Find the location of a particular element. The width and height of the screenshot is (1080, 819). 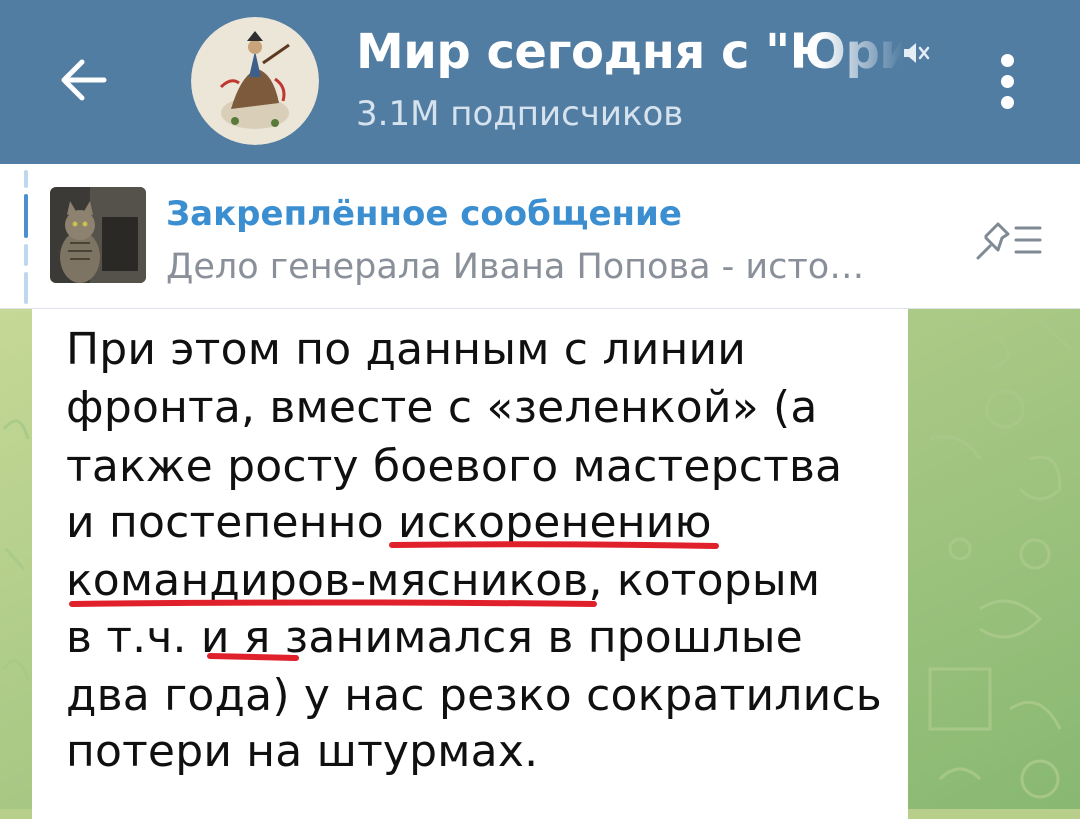

pinned-list-icon is located at coordinates (1009, 241).